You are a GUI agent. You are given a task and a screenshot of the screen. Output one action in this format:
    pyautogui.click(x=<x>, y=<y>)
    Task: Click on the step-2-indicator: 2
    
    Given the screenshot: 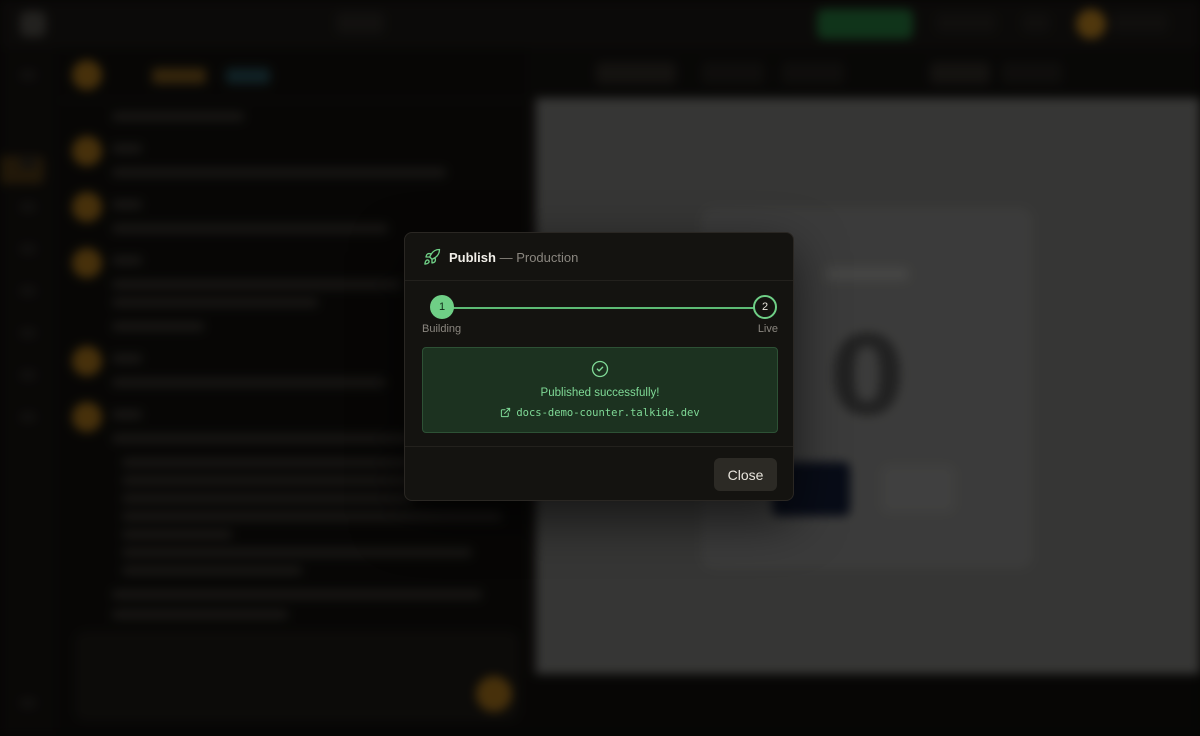 What is the action you would take?
    pyautogui.click(x=765, y=307)
    